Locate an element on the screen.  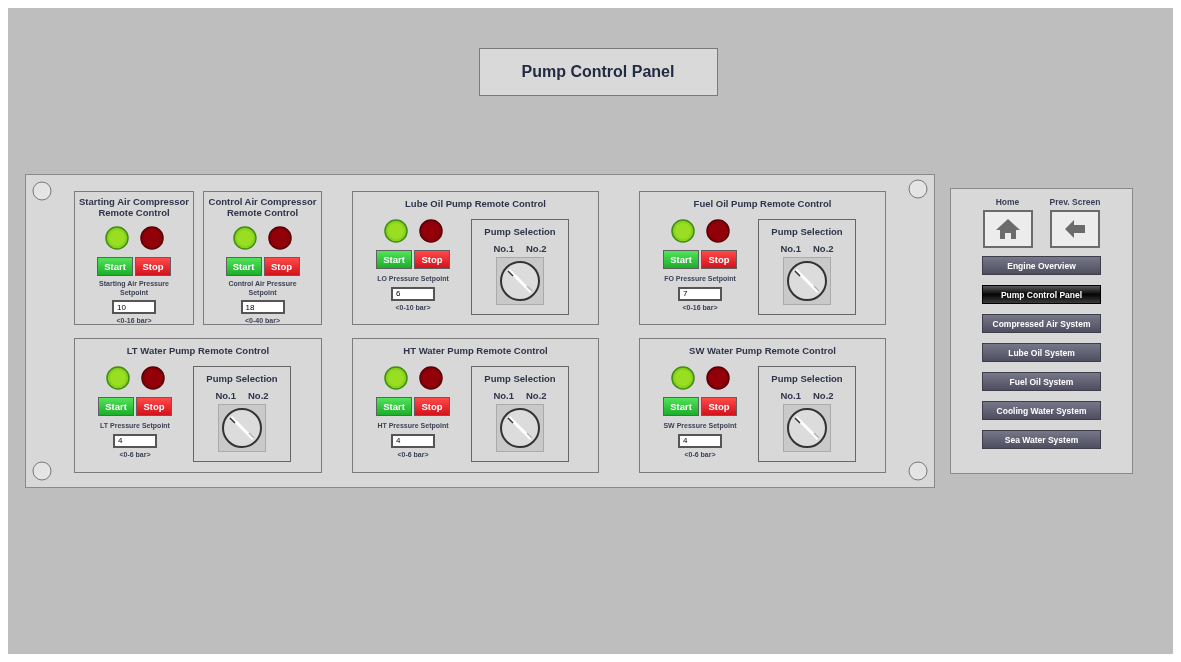
nav-button: Engine Overview is located at coordinates (1041, 265).